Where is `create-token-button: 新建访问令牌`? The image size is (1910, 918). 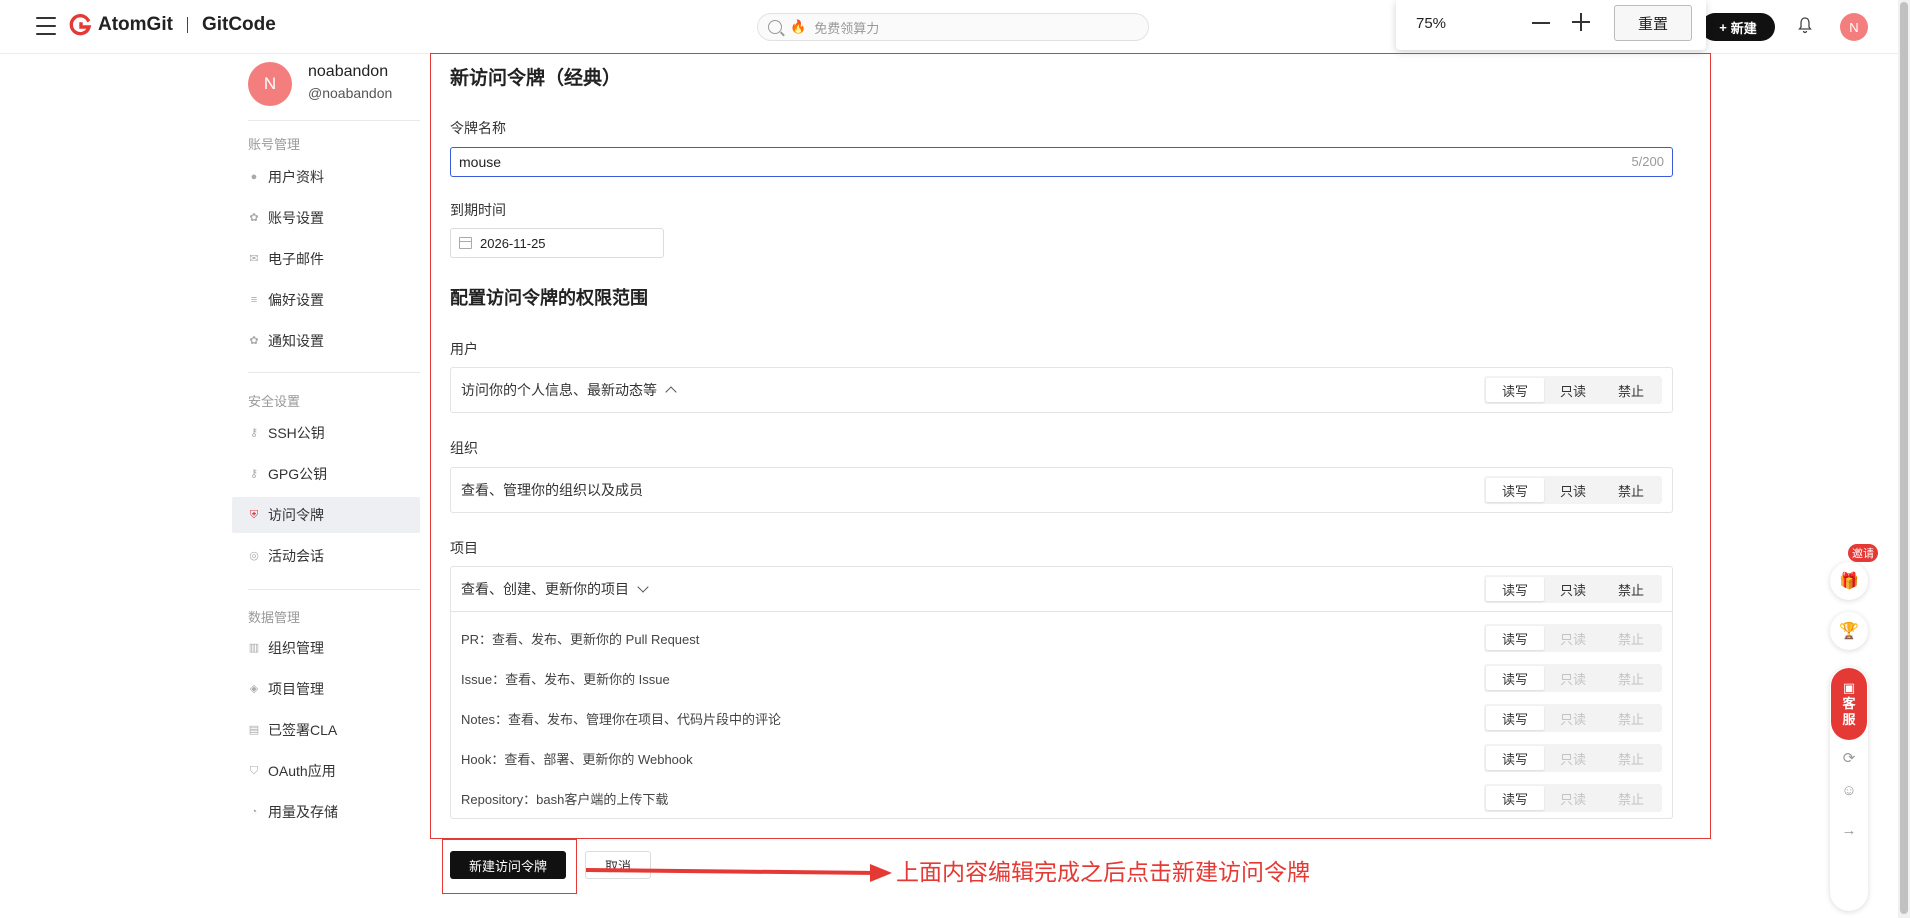 create-token-button: 新建访问令牌 is located at coordinates (508, 865).